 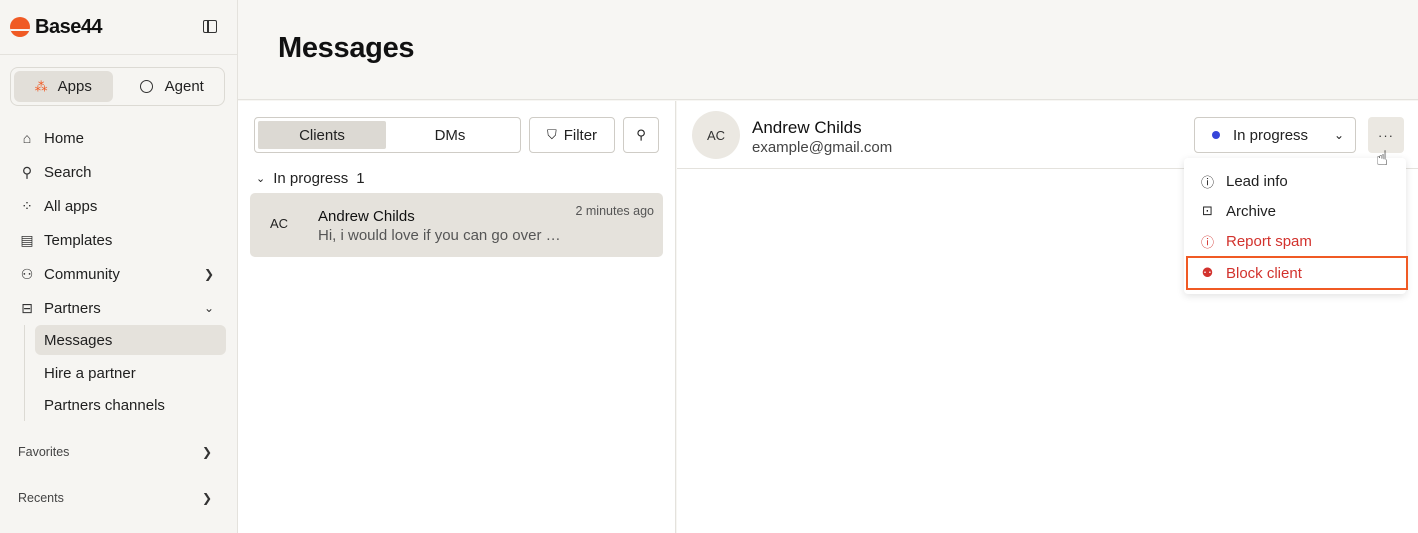 I want to click on sidebar-item-messages: Messages, so click(x=130, y=340).